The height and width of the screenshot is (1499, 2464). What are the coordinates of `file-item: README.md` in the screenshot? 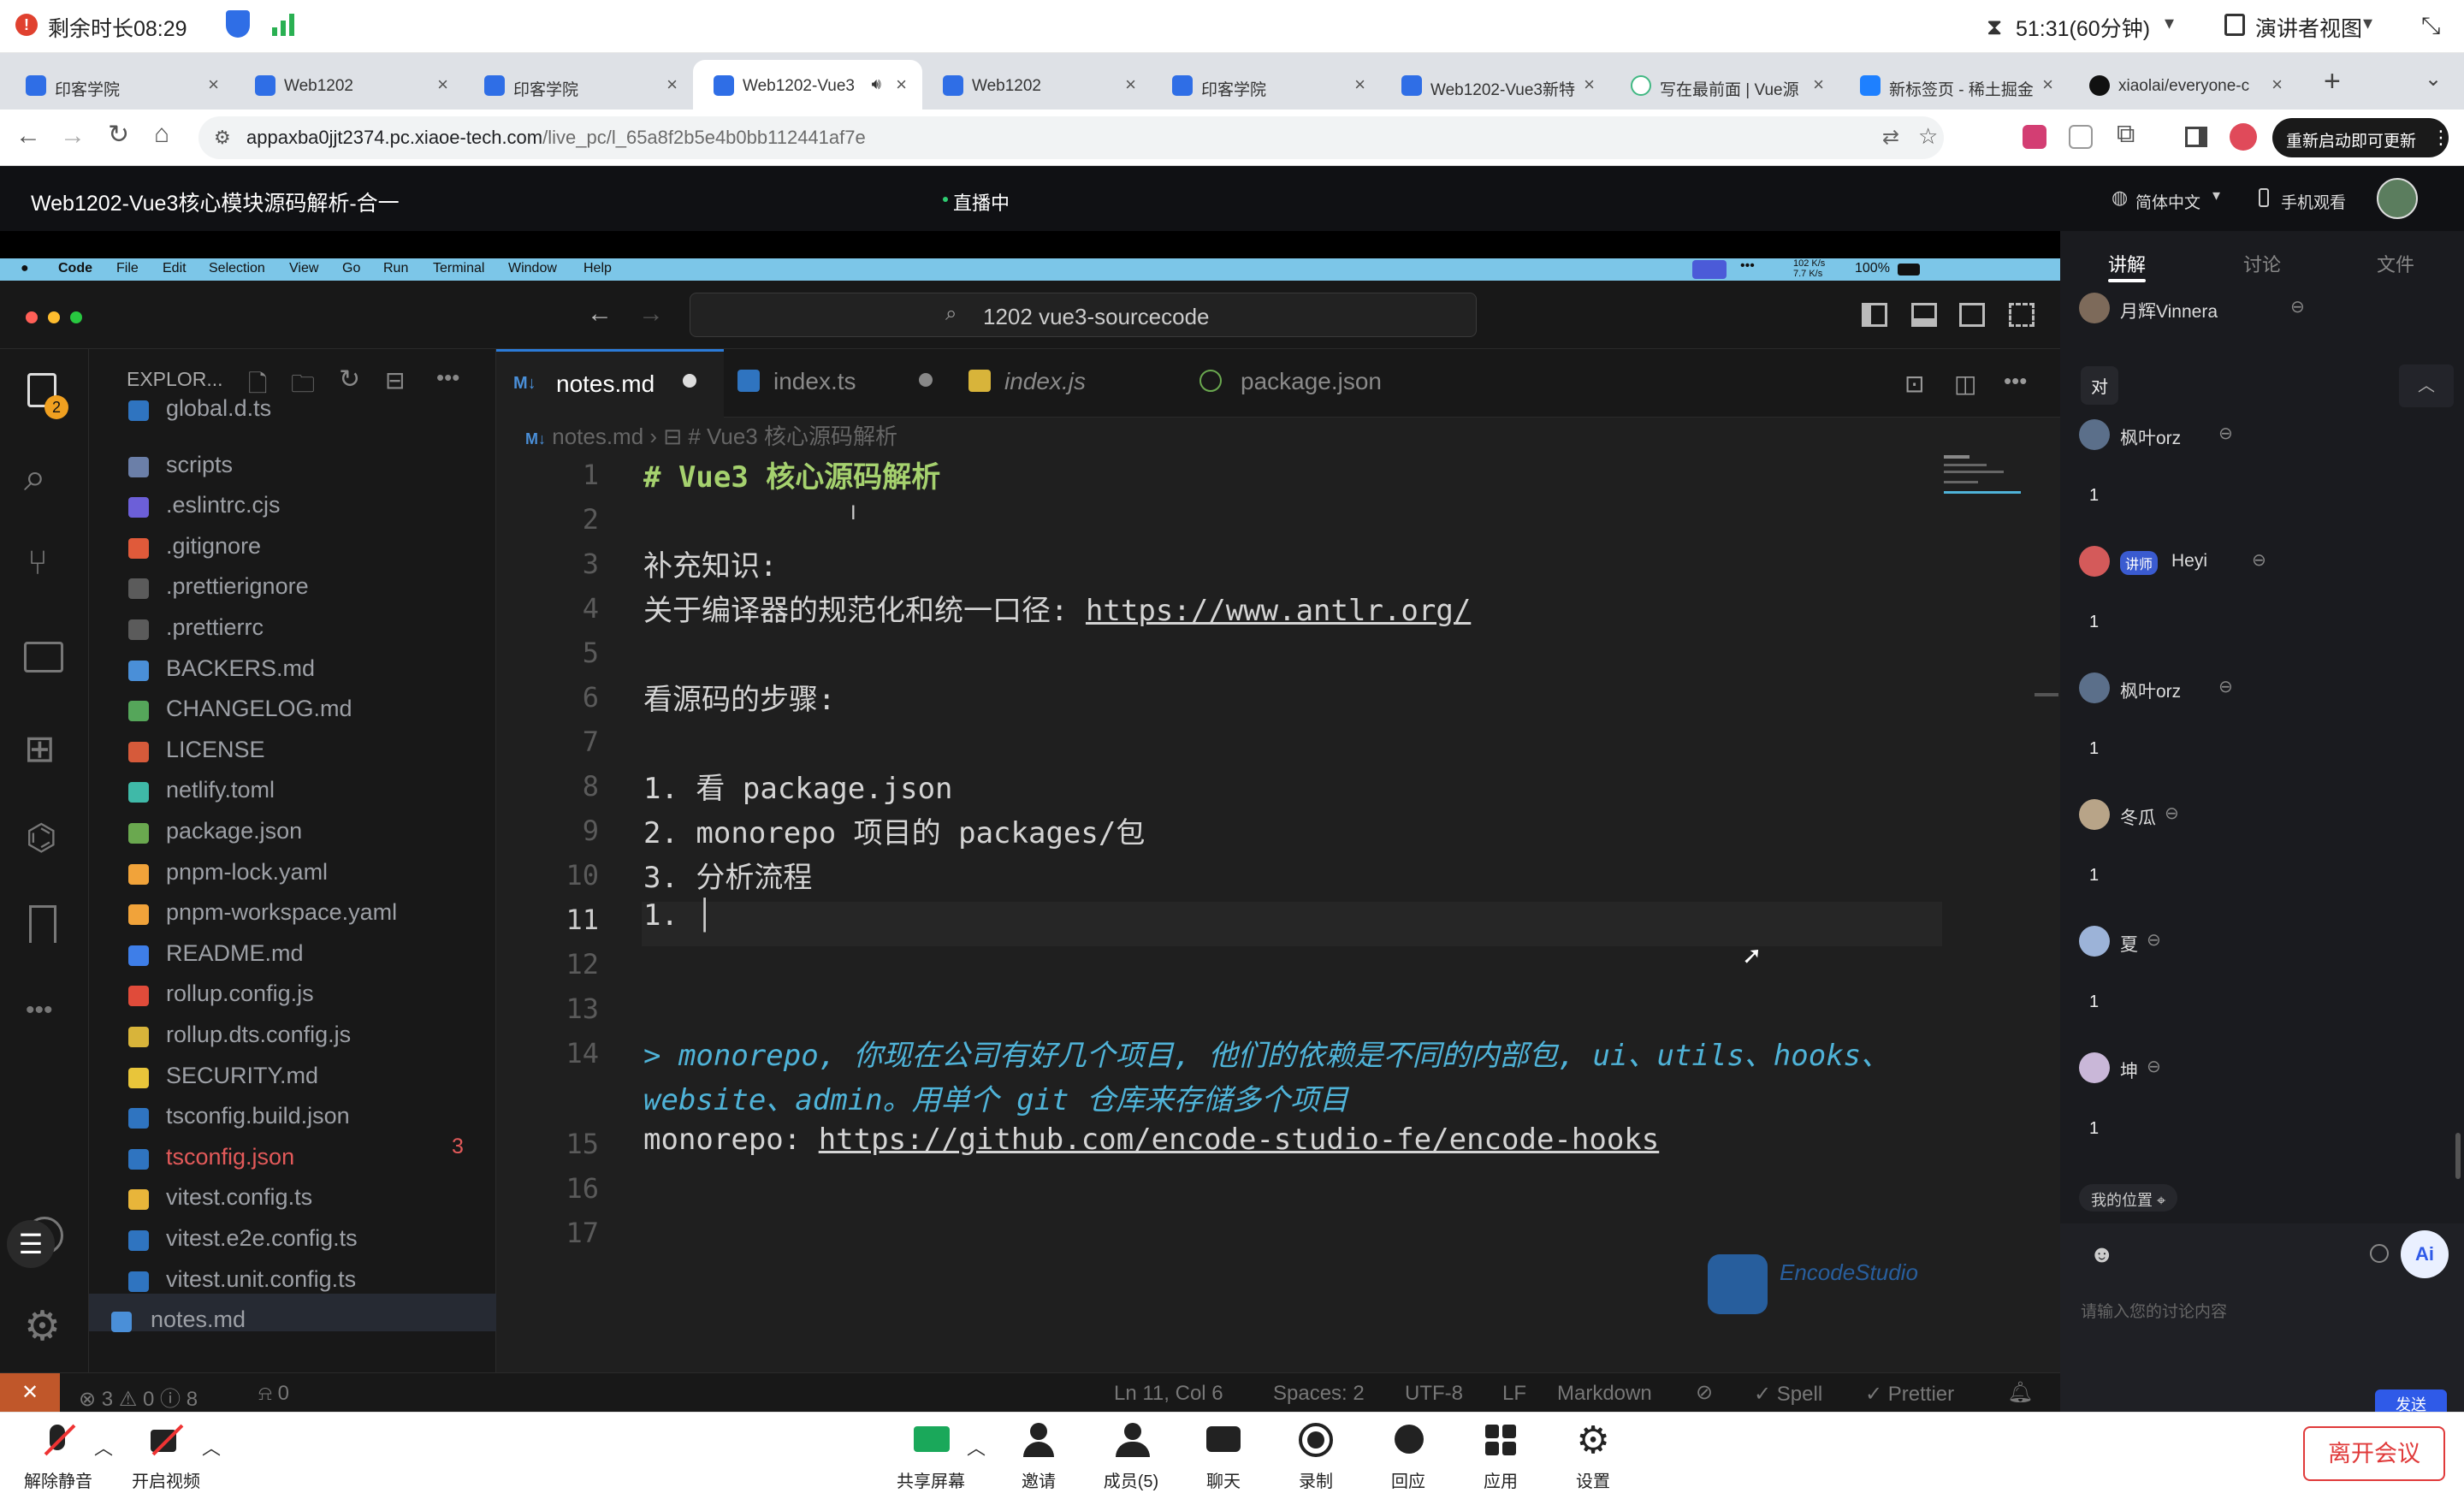 It's located at (235, 953).